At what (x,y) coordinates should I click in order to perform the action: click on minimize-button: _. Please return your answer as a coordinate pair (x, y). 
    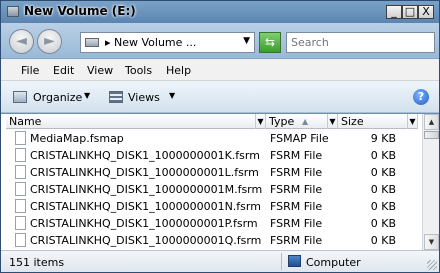
    Looking at the image, I should click on (394, 12).